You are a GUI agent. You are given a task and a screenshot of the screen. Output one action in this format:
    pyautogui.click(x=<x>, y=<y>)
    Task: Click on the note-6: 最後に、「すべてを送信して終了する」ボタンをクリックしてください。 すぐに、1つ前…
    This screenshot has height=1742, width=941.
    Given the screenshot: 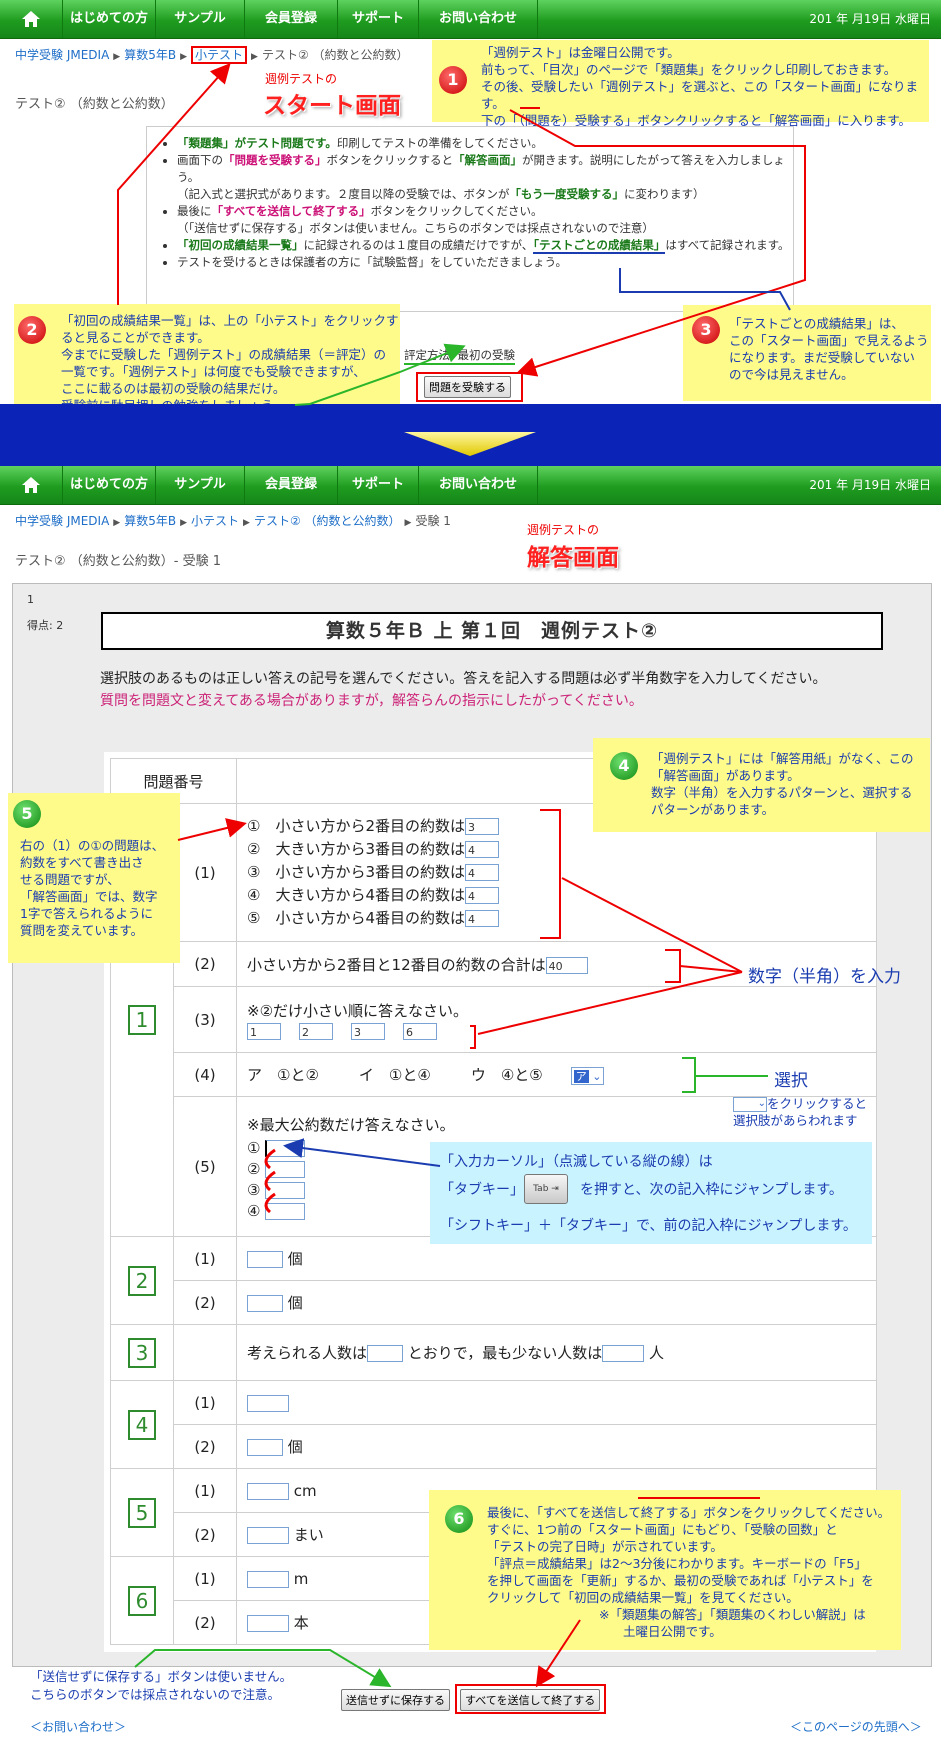 What is the action you would take?
    pyautogui.click(x=665, y=1570)
    